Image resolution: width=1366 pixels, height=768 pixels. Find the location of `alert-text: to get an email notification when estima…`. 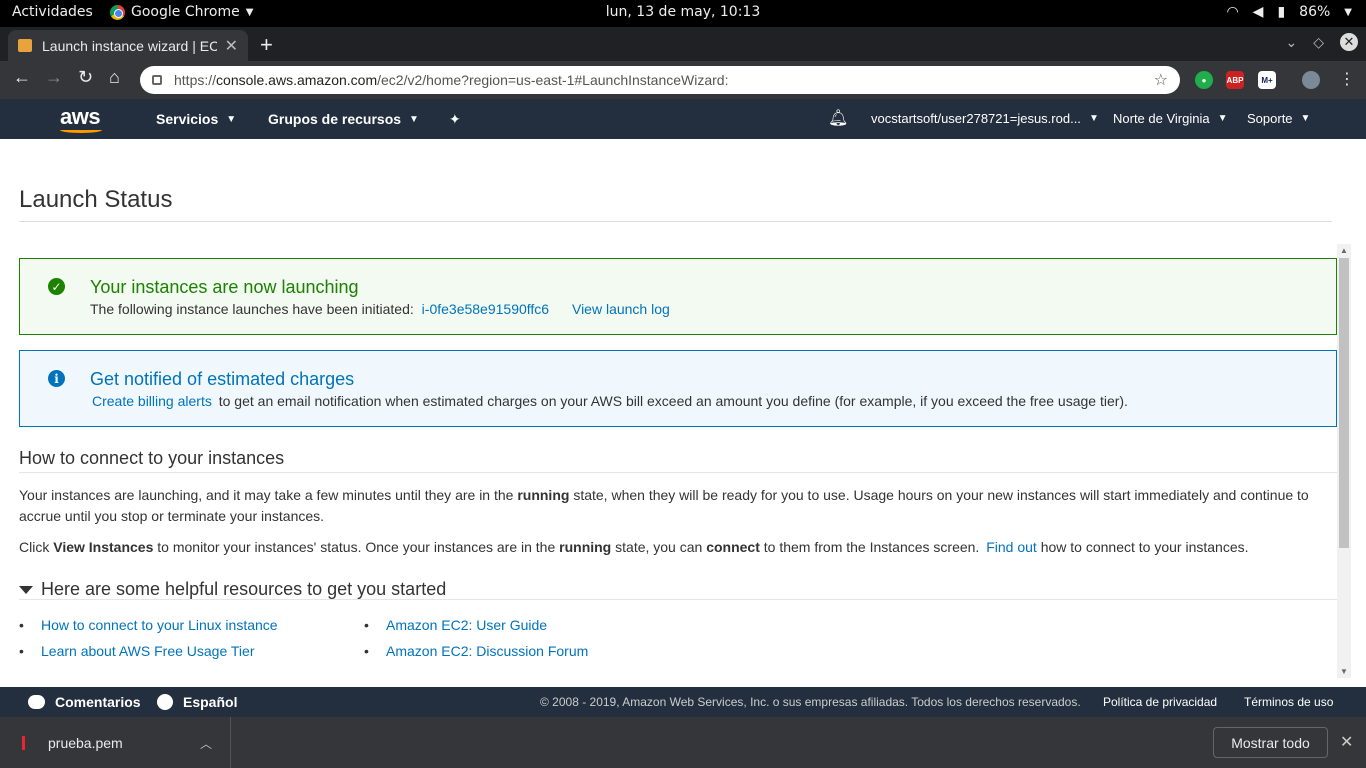

alert-text: to get an email notification when estima… is located at coordinates (673, 401).